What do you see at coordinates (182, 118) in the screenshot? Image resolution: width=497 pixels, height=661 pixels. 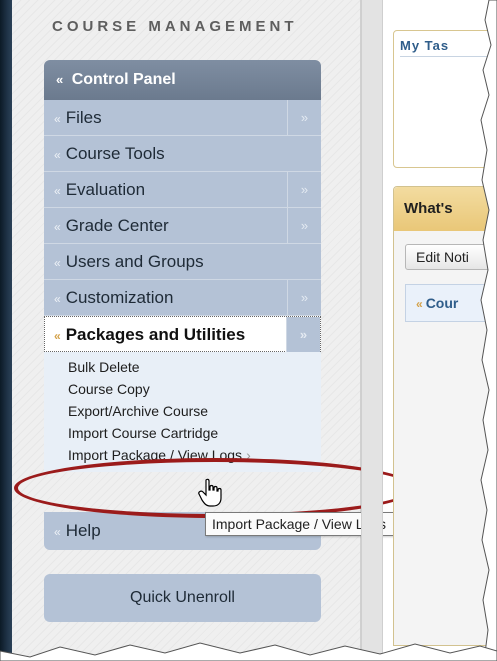 I see `menu-item-files: « Files »` at bounding box center [182, 118].